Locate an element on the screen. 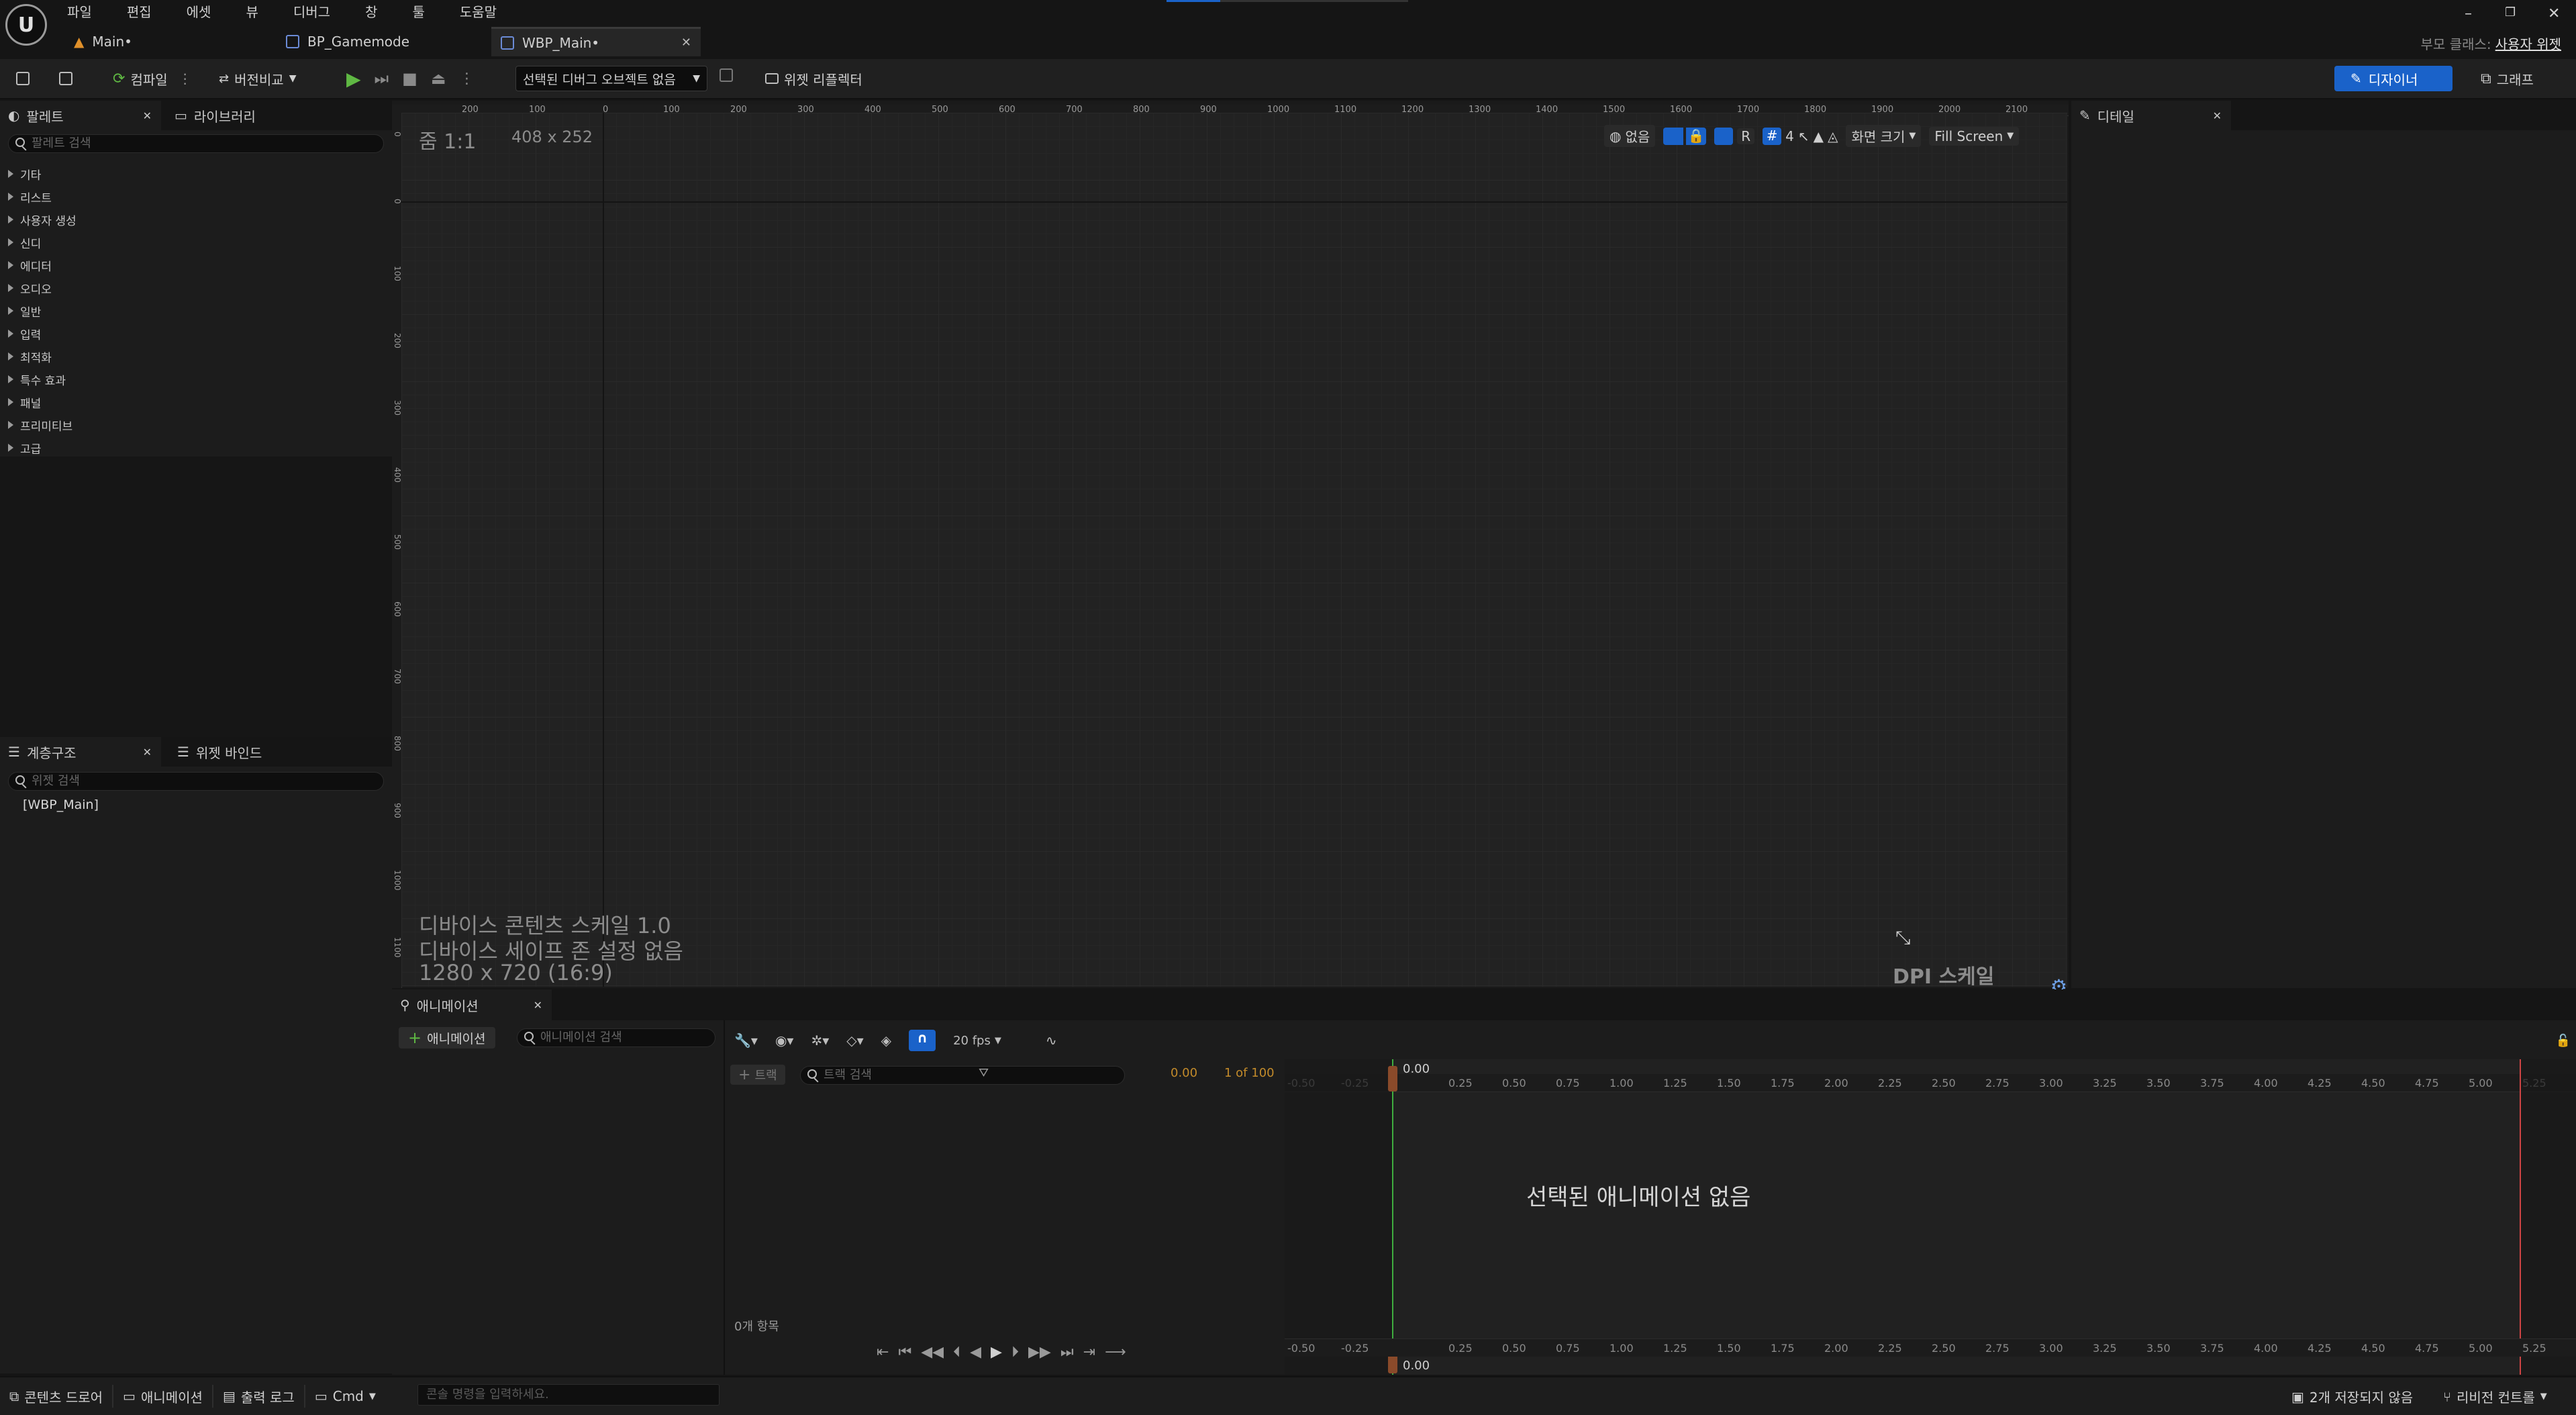  output-log-button: ▤ 출력 로그 is located at coordinates (259, 1396).